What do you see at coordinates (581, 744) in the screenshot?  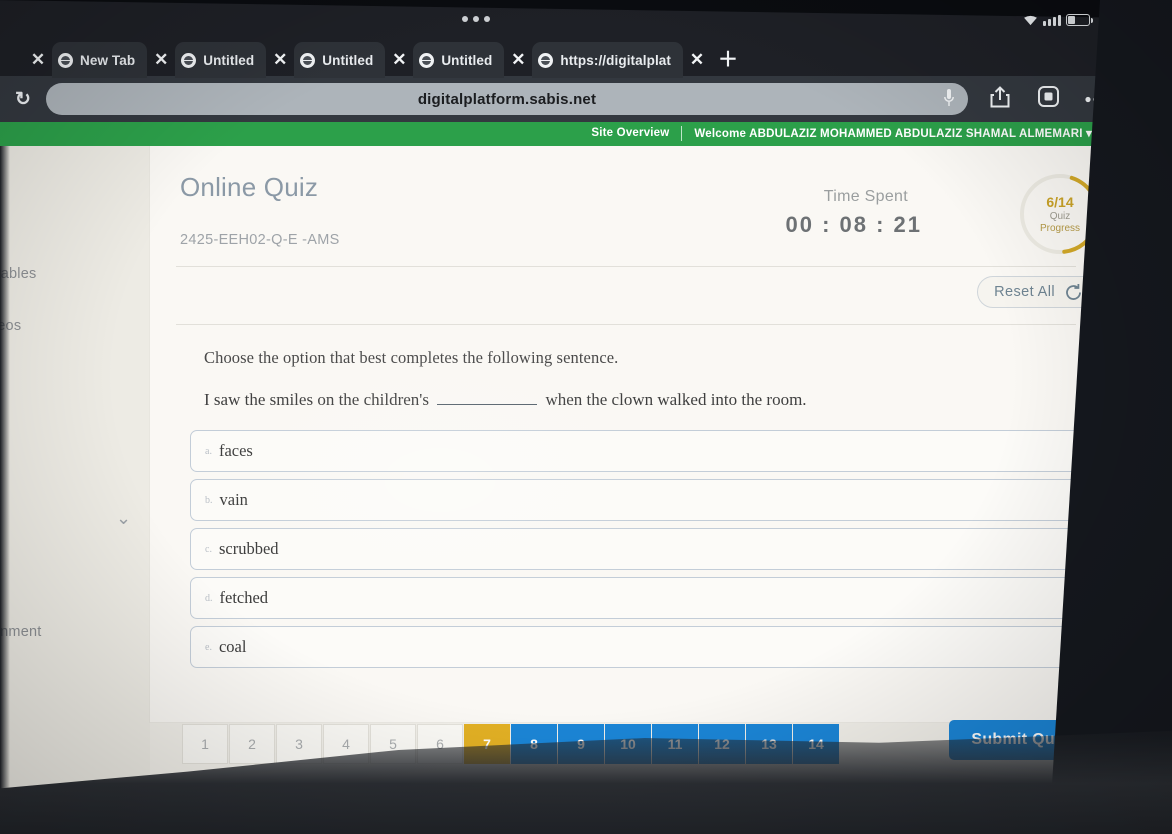 I see `pager-item-9: 9` at bounding box center [581, 744].